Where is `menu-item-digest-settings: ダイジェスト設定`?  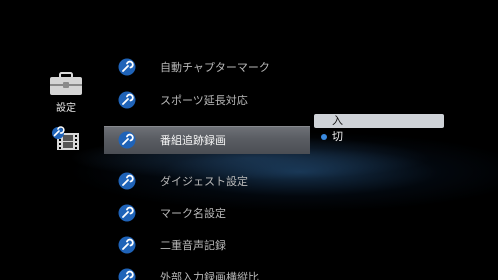
menu-item-digest-settings: ダイジェスト設定 is located at coordinates (207, 181).